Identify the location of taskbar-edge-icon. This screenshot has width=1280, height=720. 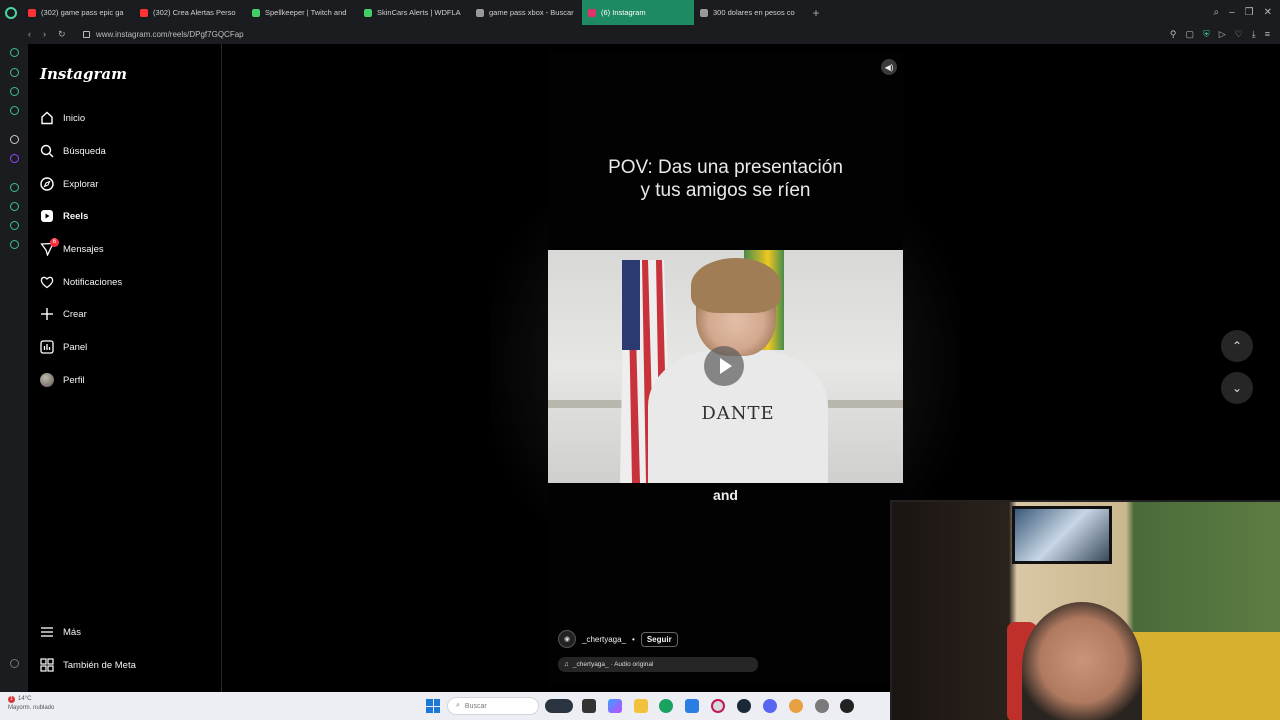
(666, 706).